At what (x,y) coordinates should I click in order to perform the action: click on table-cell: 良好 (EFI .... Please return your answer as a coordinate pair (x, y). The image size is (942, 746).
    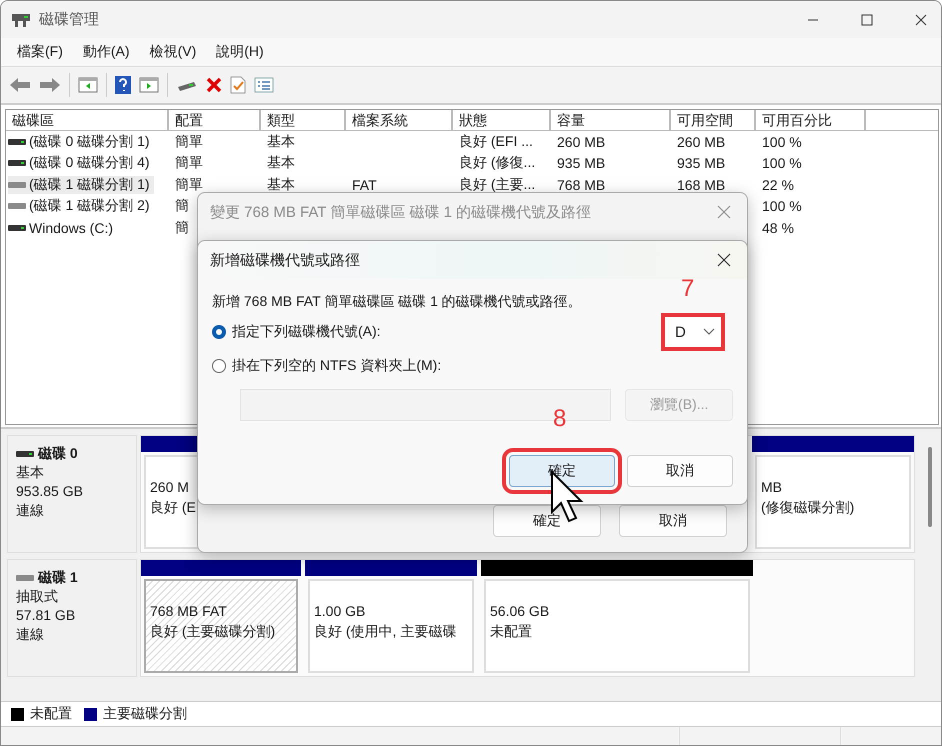
    Looking at the image, I should click on (496, 140).